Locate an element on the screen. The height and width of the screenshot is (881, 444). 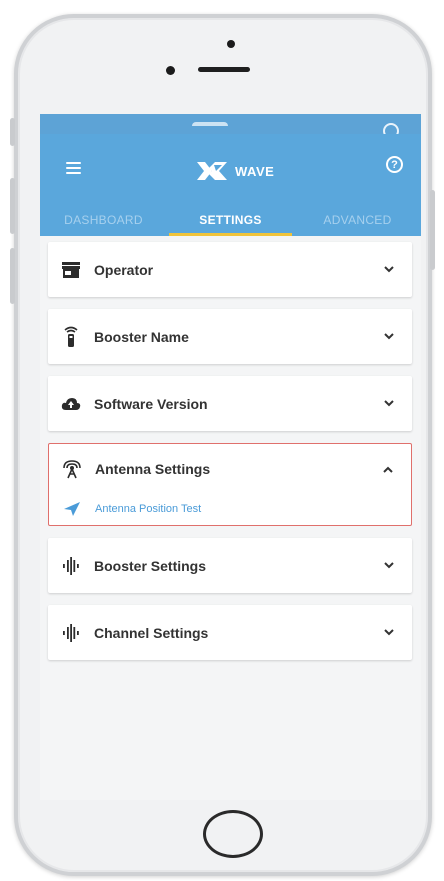
antenna-icon is located at coordinates (72, 469).